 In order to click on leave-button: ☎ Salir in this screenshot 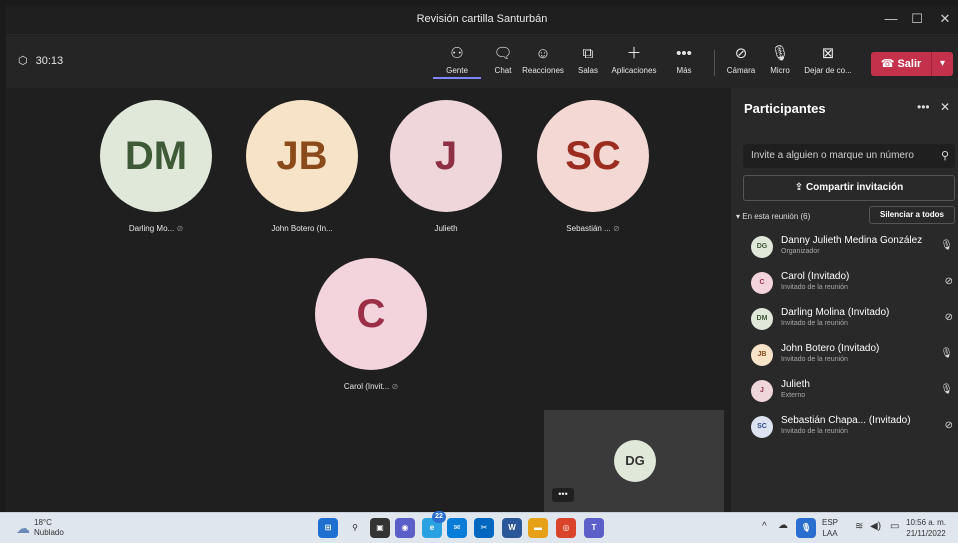, I will do `click(901, 64)`.